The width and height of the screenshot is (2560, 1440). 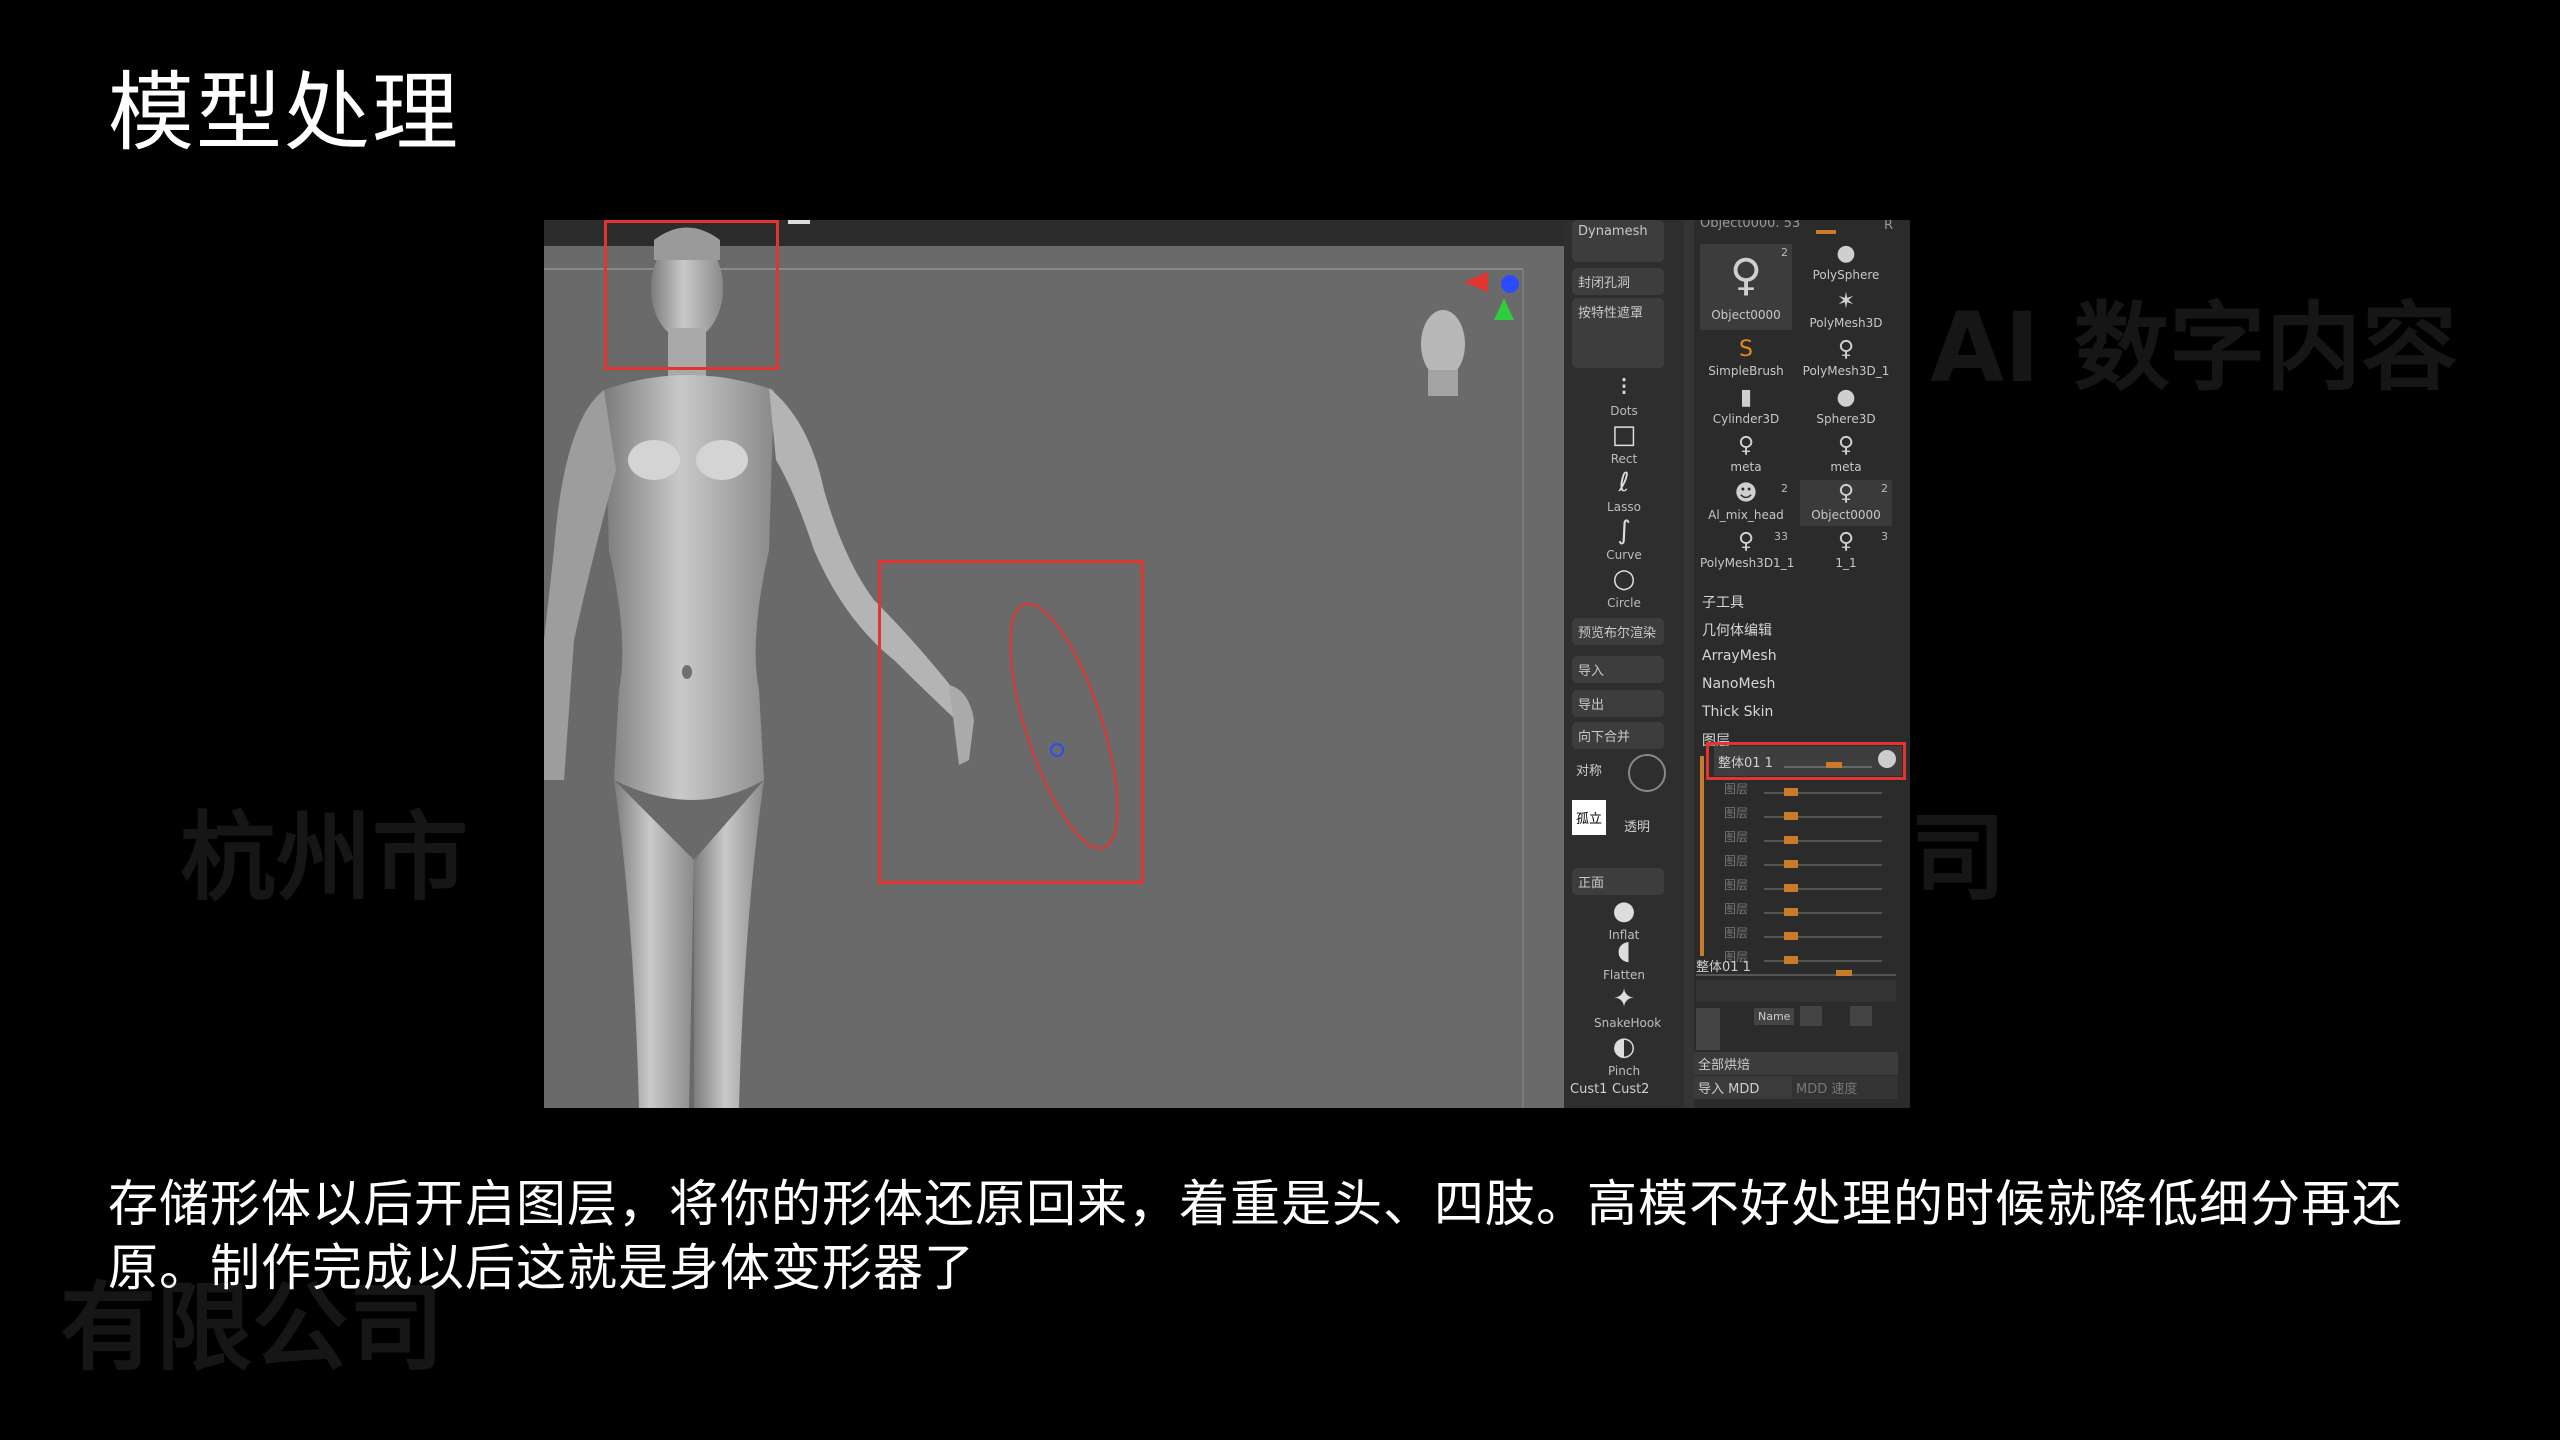 I want to click on pinch-icon: ◐, so click(x=1624, y=1047).